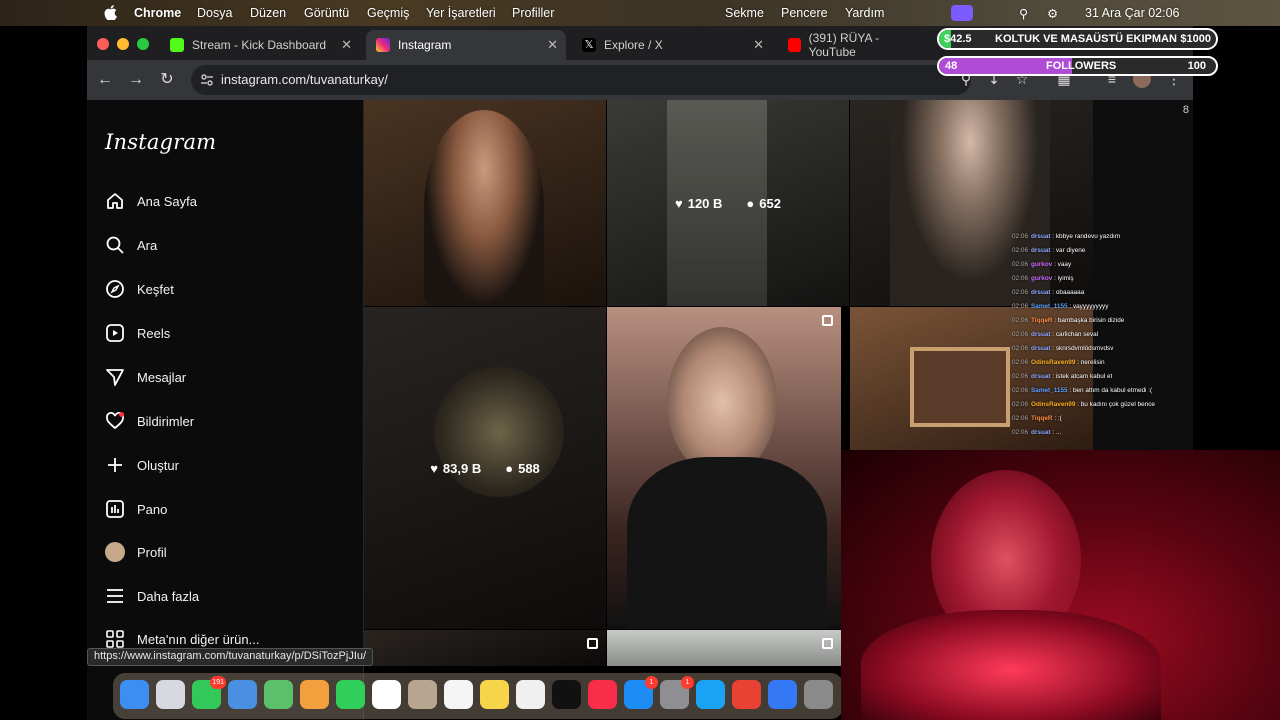 This screenshot has width=1280, height=720. Describe the element at coordinates (143, 44) in the screenshot. I see `zoom-window-button` at that location.